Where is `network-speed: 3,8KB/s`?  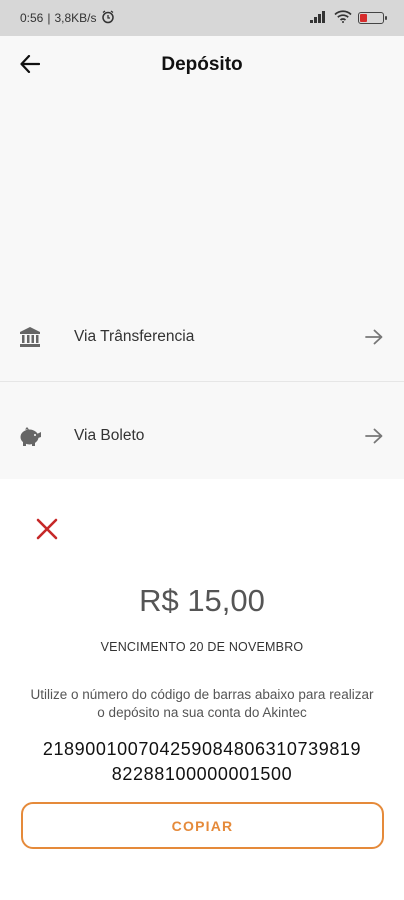
network-speed: 3,8KB/s is located at coordinates (75, 18).